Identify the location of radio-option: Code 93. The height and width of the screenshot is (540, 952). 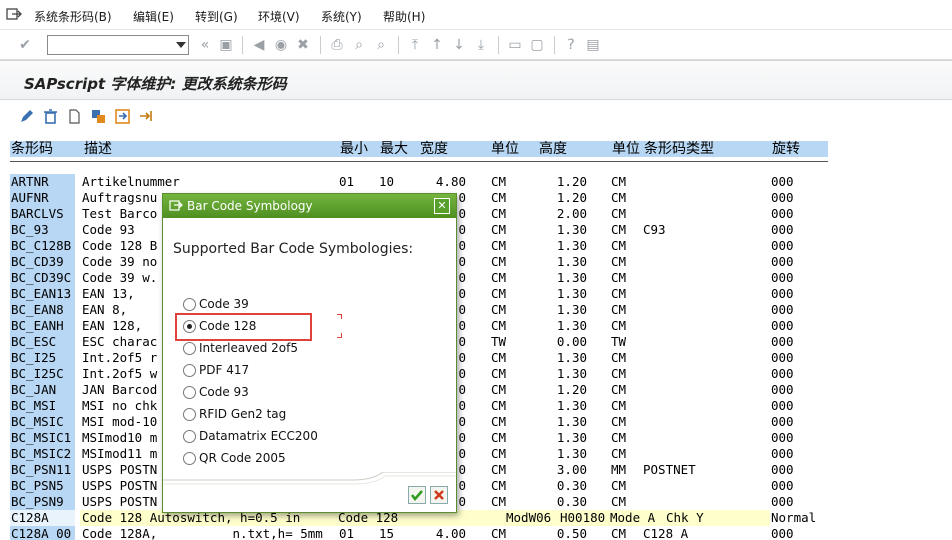
(216, 392).